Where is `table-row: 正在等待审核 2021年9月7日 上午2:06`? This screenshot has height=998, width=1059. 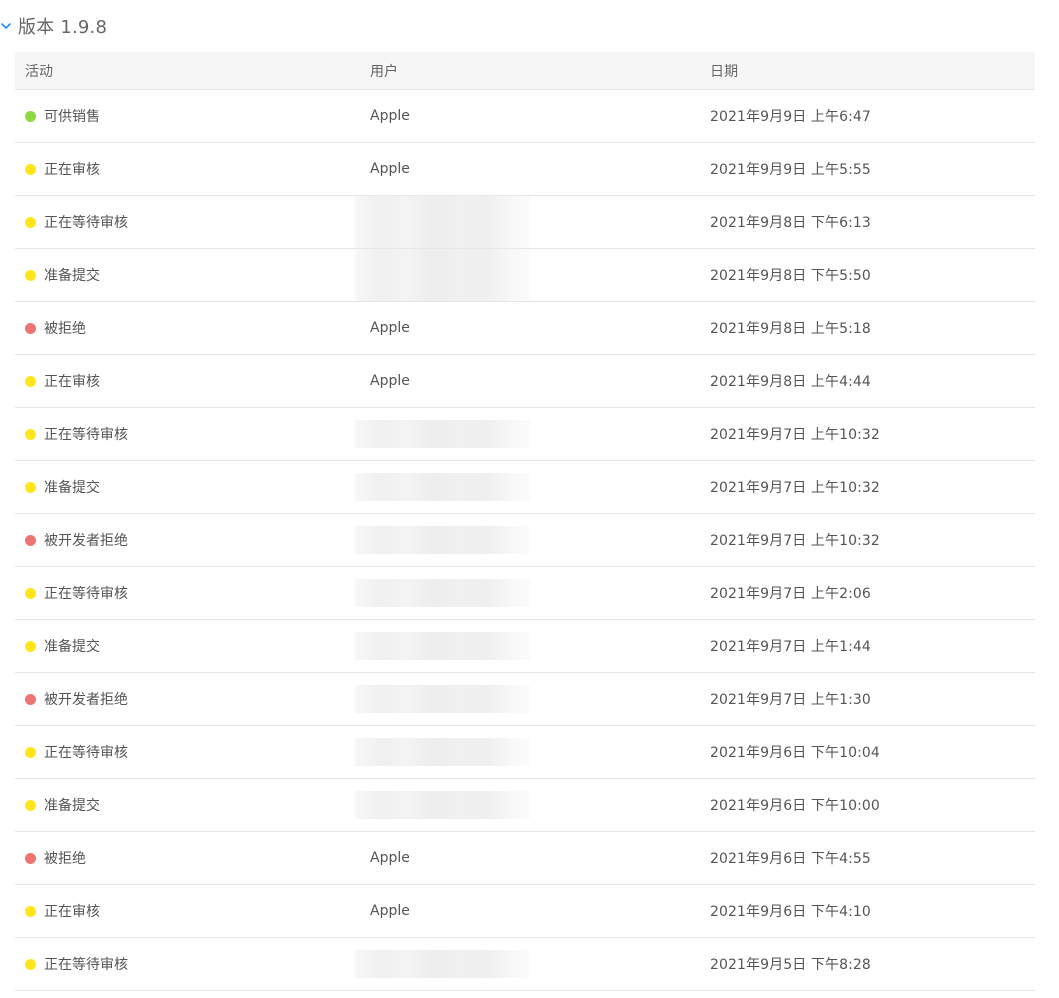
table-row: 正在等待审核 2021年9月7日 上午2:06 is located at coordinates (525, 593).